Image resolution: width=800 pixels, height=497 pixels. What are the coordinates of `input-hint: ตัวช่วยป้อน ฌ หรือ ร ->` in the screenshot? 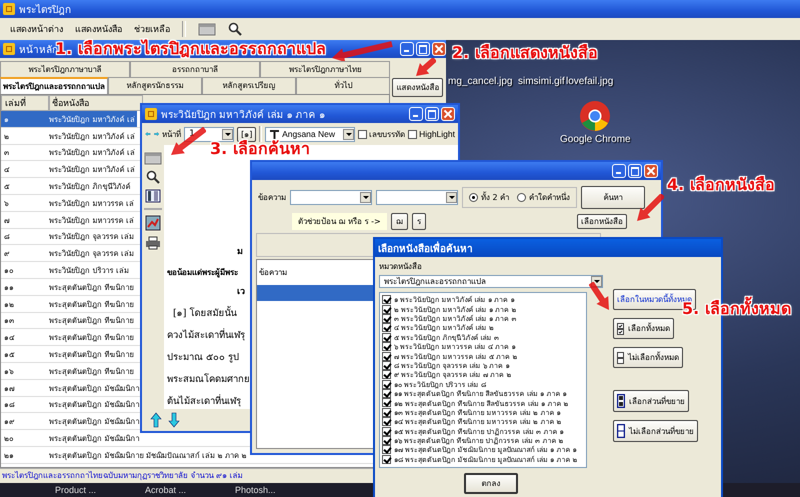 It's located at (339, 221).